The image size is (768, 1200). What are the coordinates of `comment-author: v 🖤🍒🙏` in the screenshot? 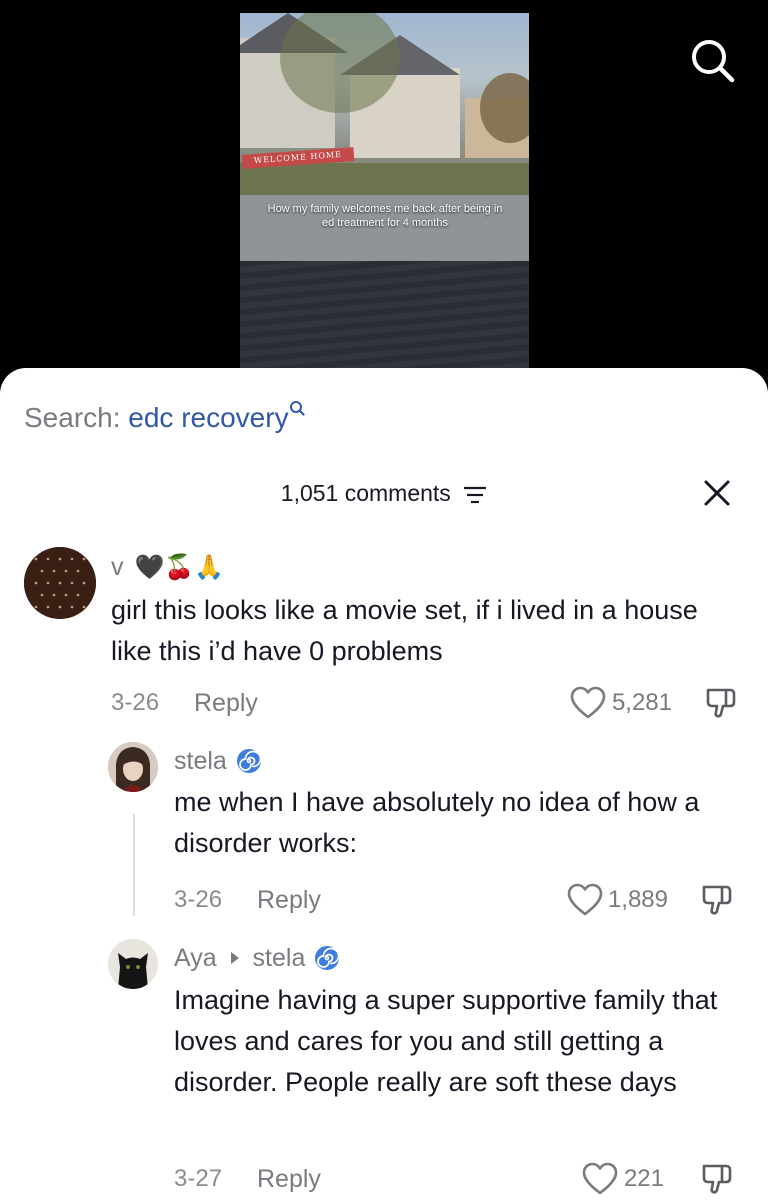 It's located at (167, 567).